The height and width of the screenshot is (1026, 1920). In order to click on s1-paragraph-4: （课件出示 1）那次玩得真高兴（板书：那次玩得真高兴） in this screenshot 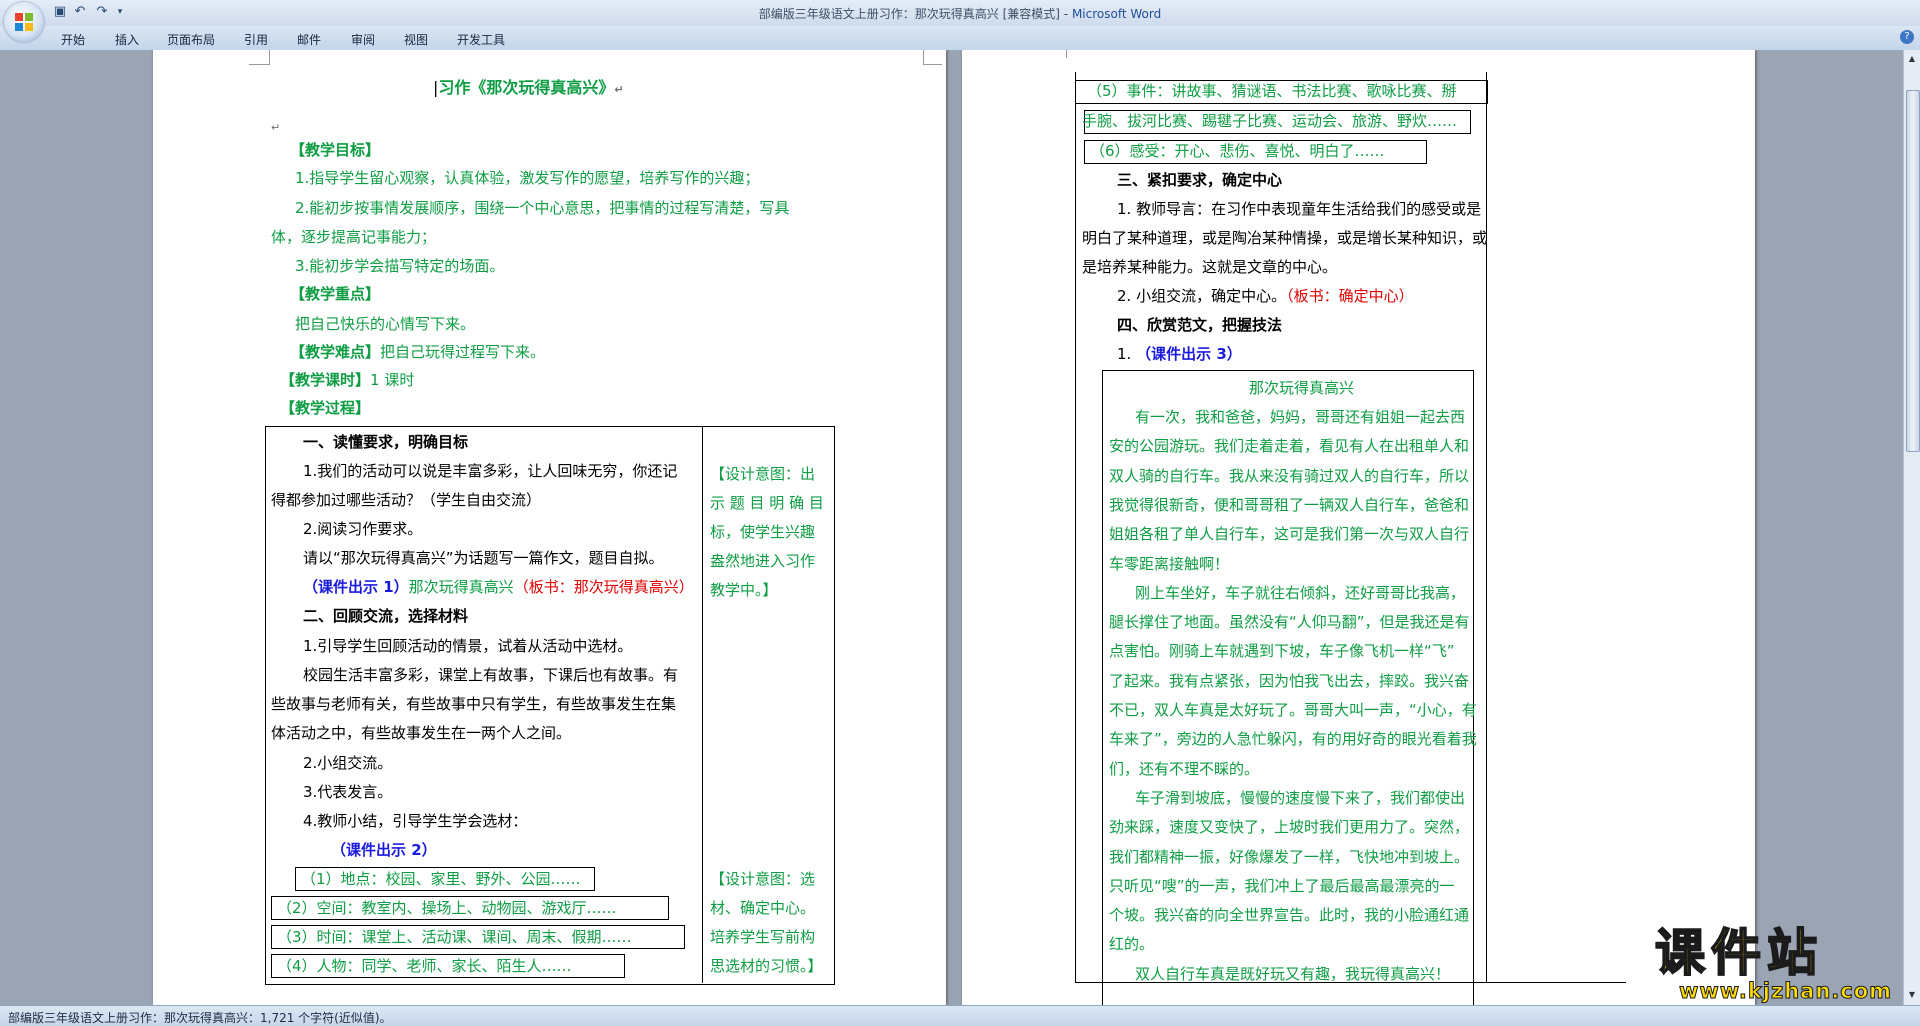, I will do `click(498, 587)`.